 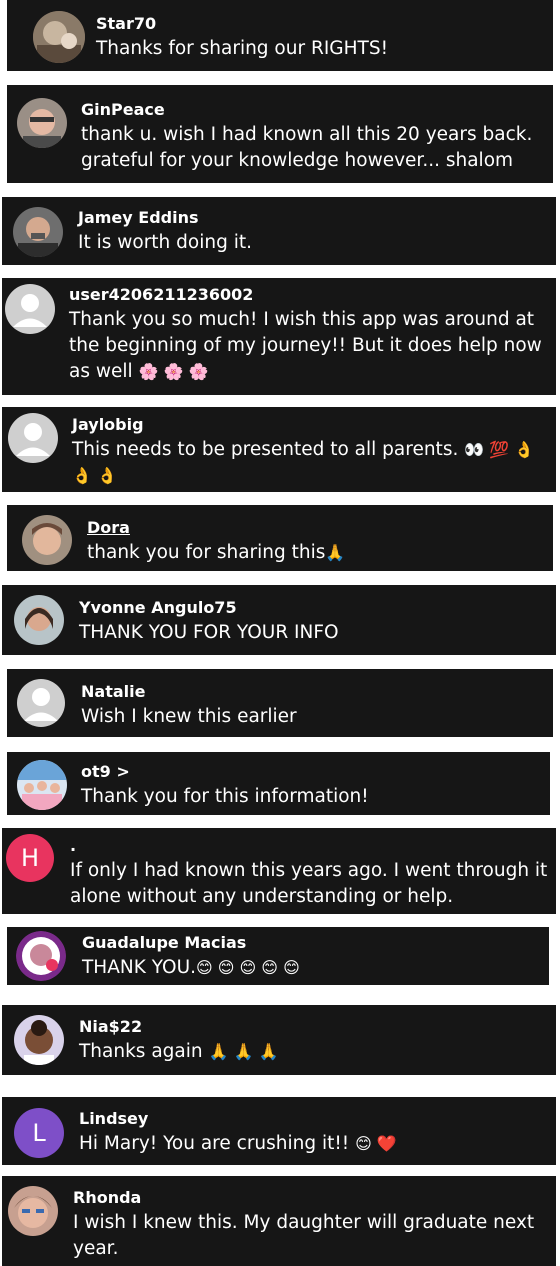 I want to click on comment-username: ., so click(x=309, y=846).